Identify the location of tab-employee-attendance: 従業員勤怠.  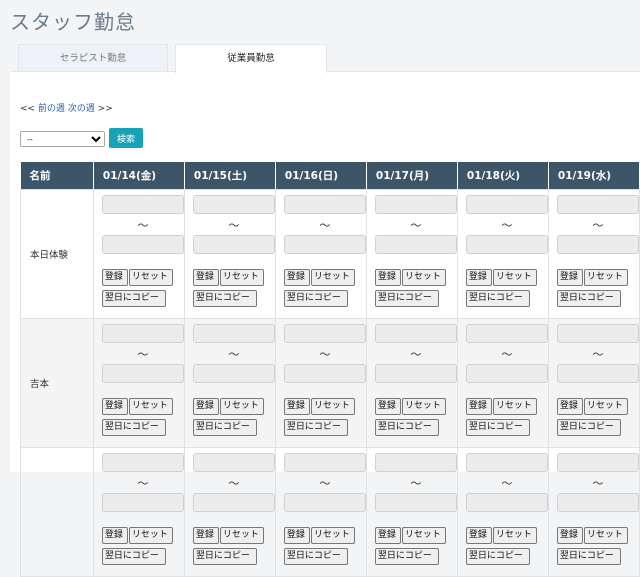
(251, 58).